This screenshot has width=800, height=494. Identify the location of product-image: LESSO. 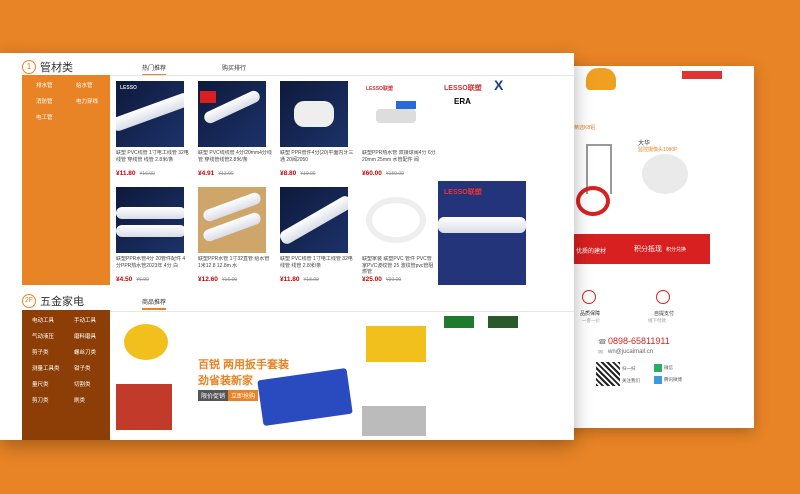
(150, 114).